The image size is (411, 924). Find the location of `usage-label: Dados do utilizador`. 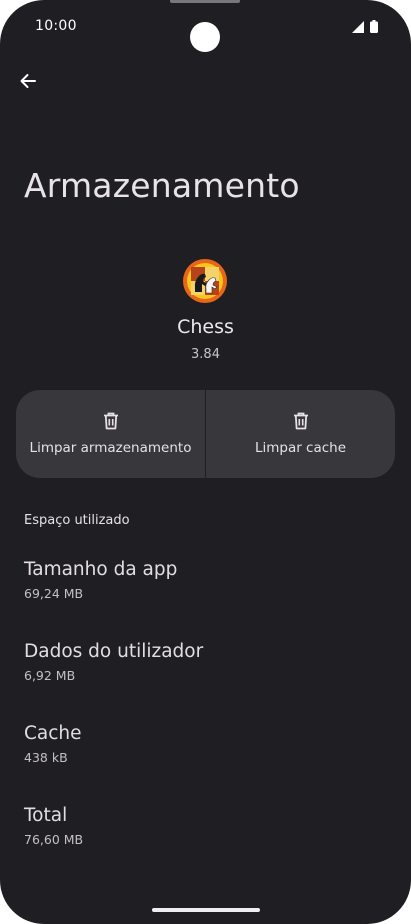

usage-label: Dados do utilizador is located at coordinates (114, 651).